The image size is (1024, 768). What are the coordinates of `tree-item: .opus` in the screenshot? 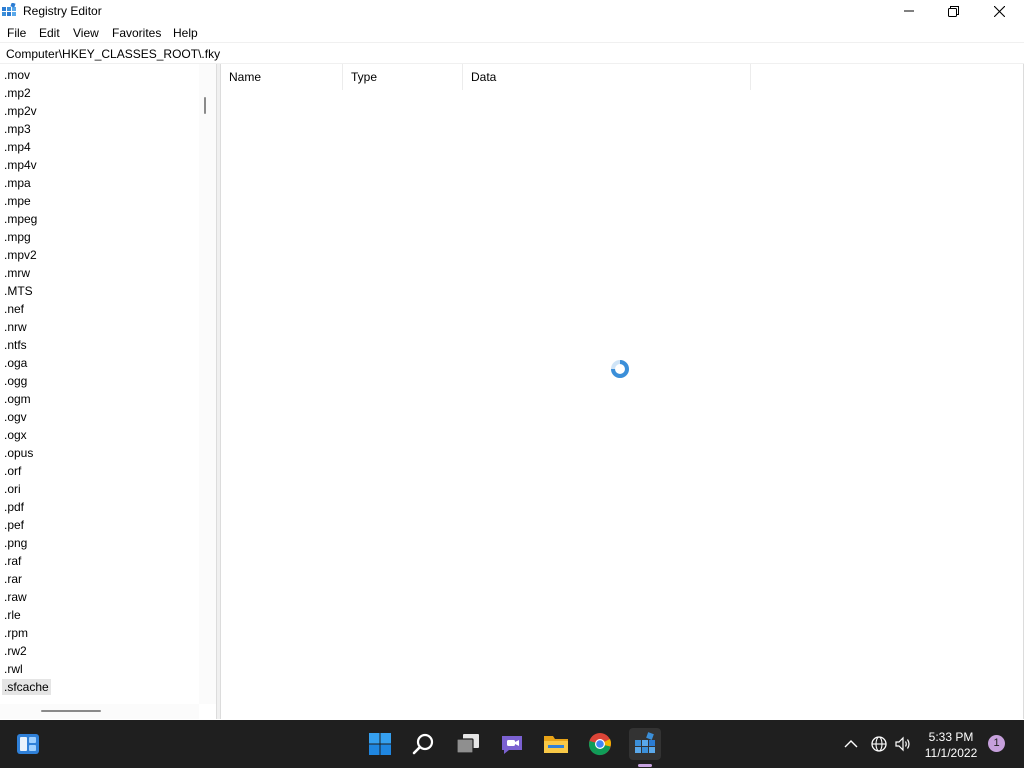 It's located at (99, 453).